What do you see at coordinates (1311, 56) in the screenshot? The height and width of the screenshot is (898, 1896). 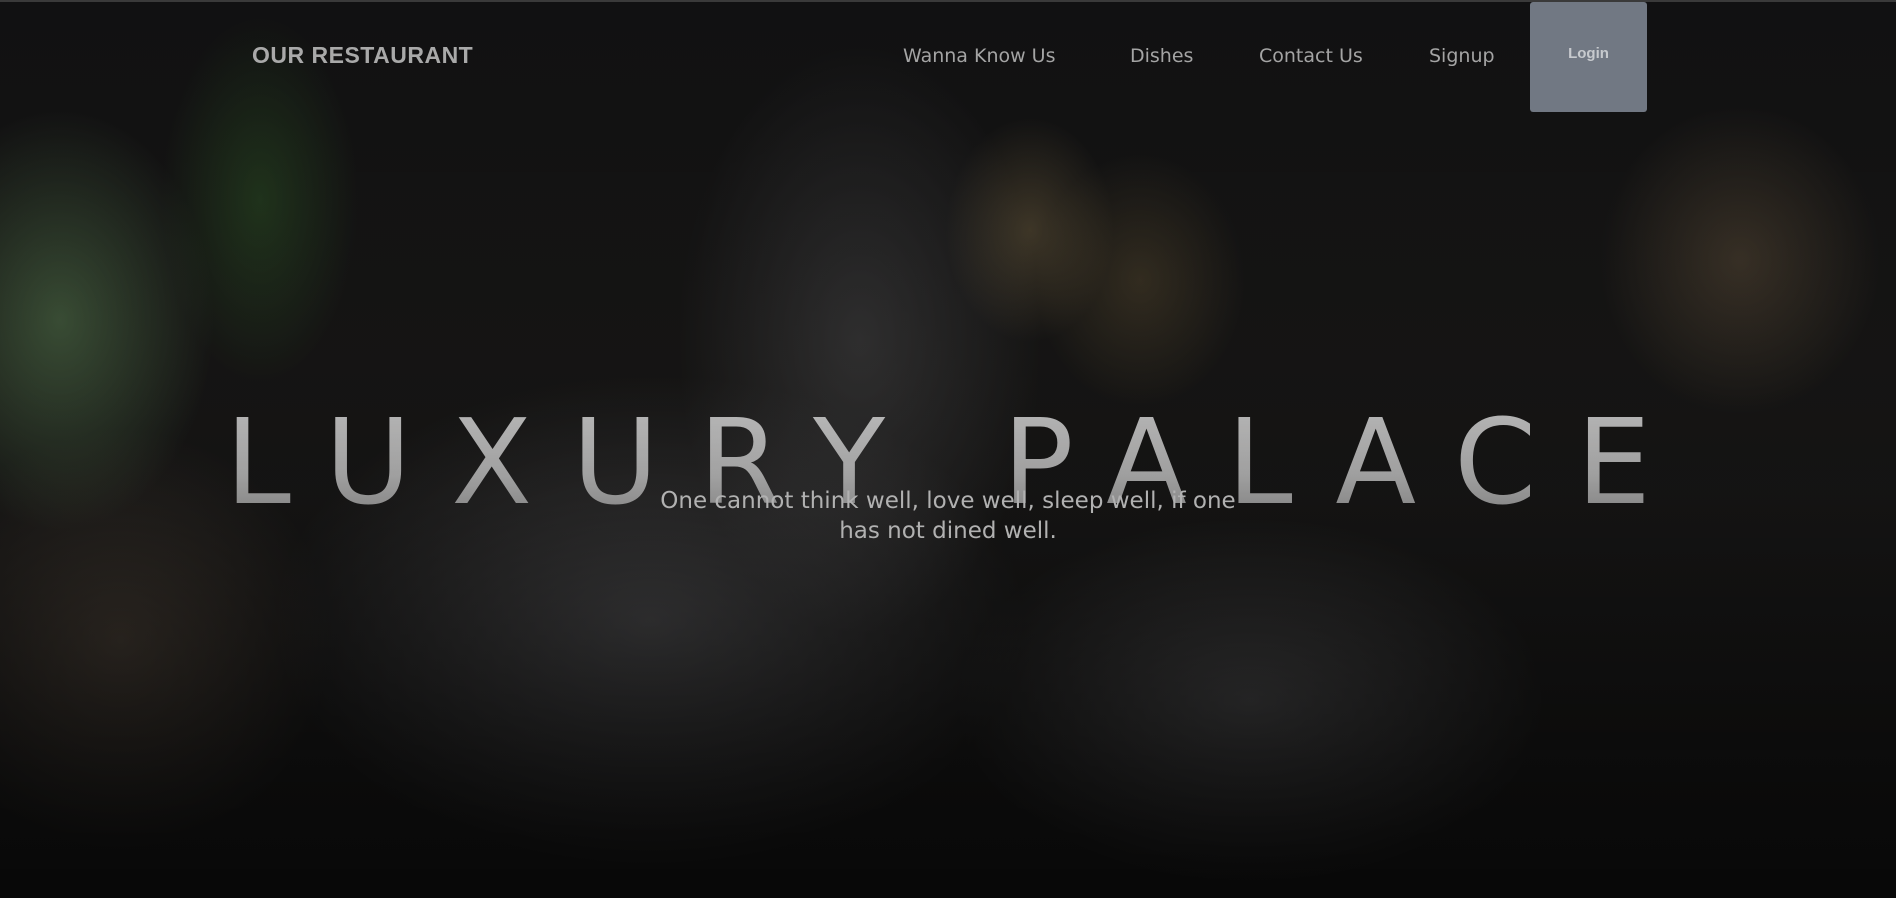 I see `nav-link-contact-us: Contact Us` at bounding box center [1311, 56].